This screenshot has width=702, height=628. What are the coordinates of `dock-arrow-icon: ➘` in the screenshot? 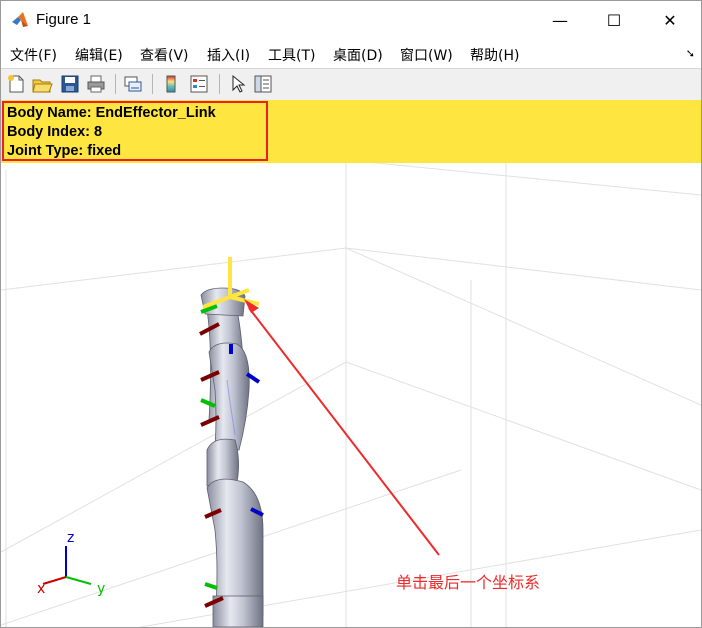 It's located at (690, 53).